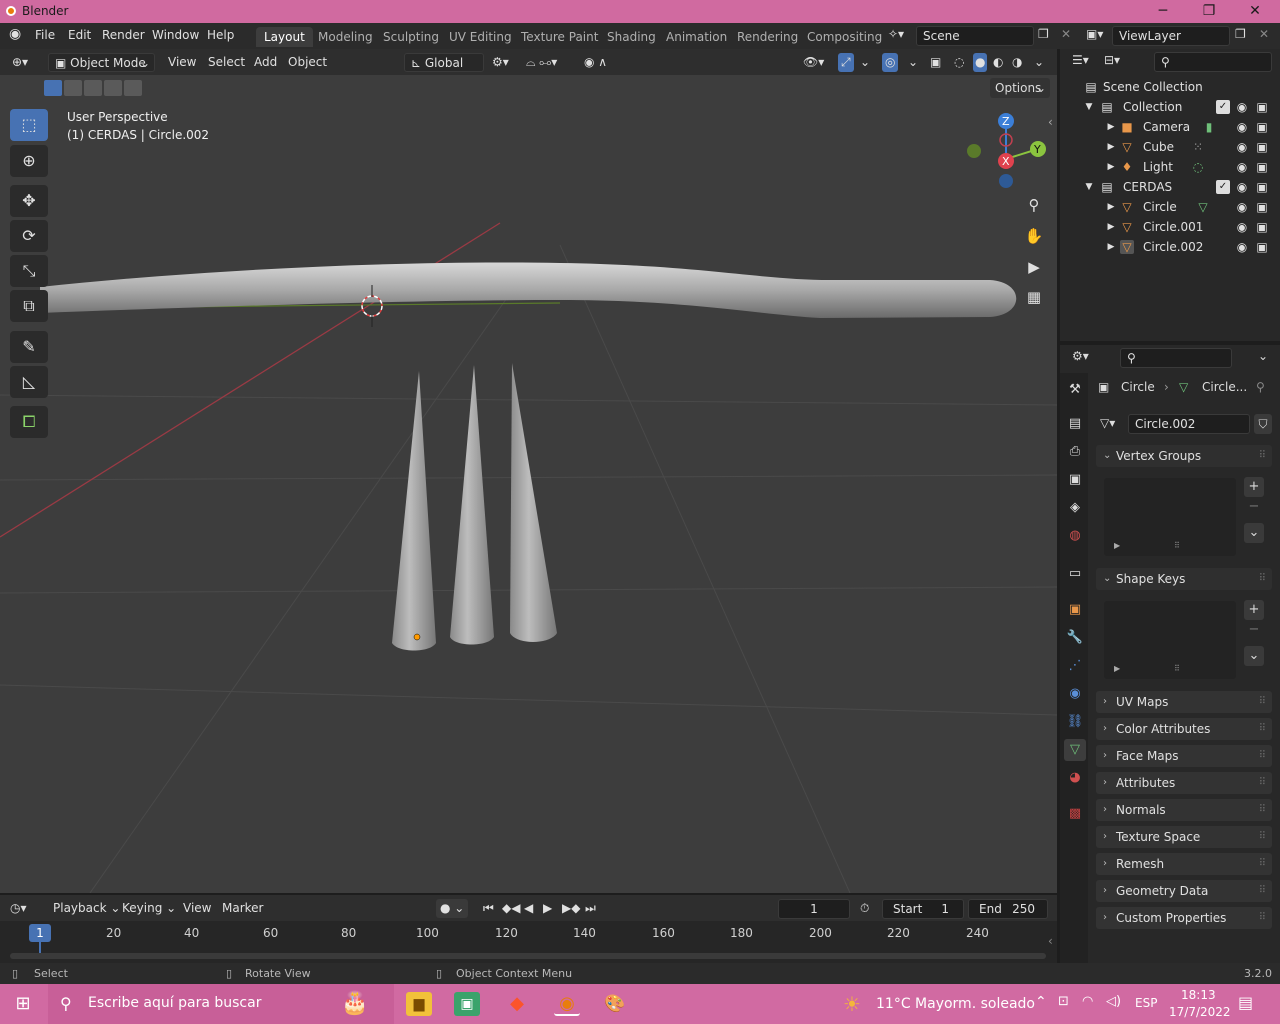 Image resolution: width=1280 pixels, height=1024 pixels. Describe the element at coordinates (1094, 34) in the screenshot. I see `view-layer-icon: ▣▾` at that location.